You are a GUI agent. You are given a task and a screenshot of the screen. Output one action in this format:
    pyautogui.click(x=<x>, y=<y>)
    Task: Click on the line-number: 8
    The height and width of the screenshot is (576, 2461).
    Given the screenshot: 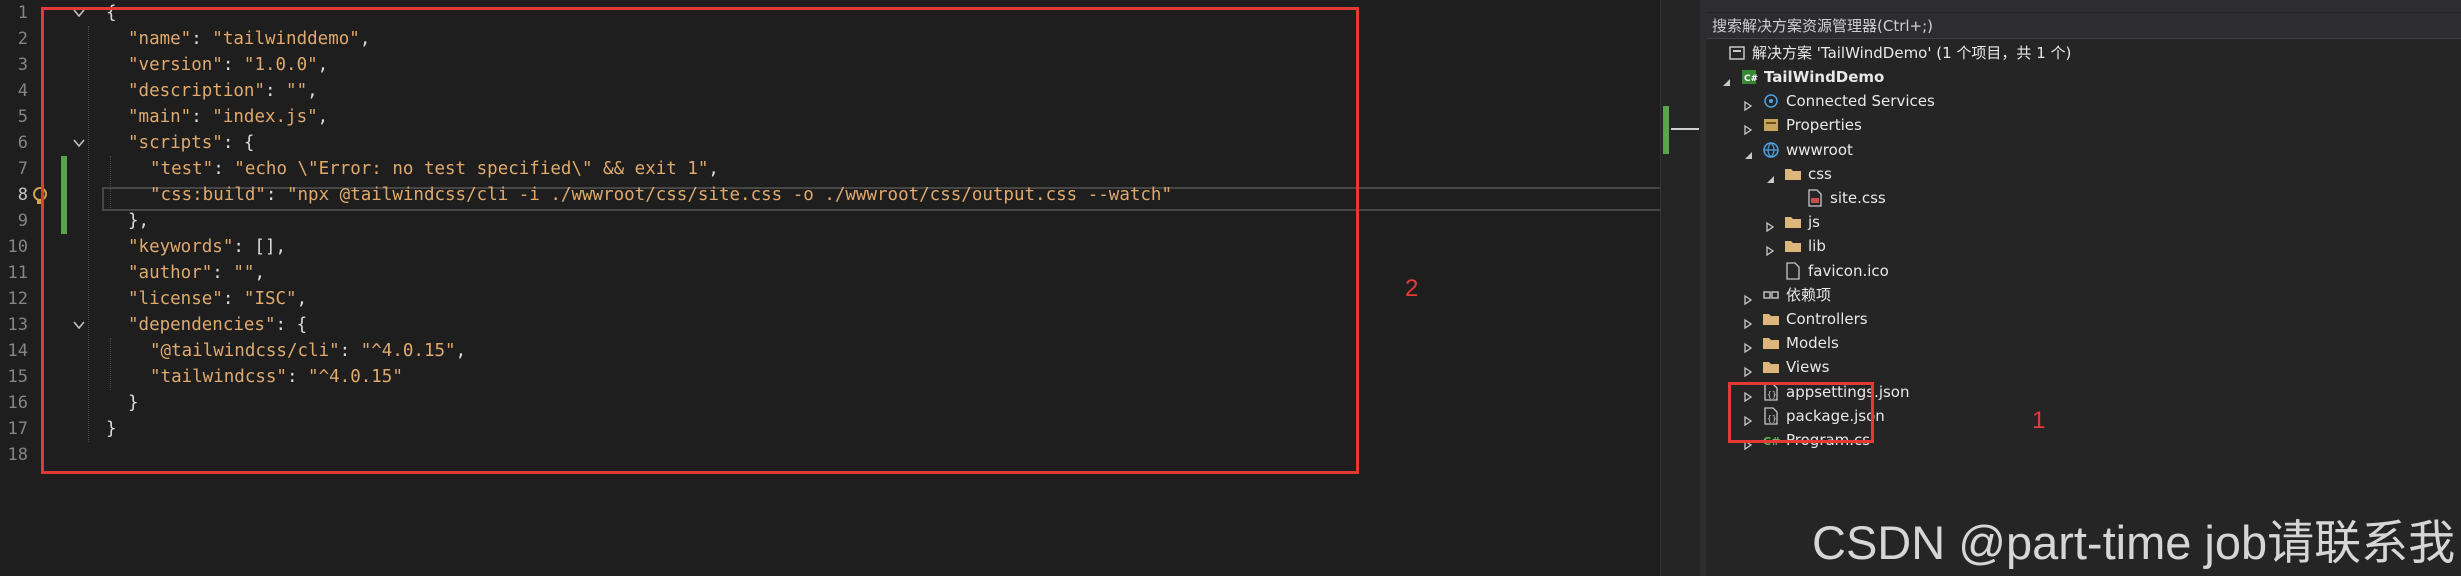 What is the action you would take?
    pyautogui.click(x=22, y=195)
    